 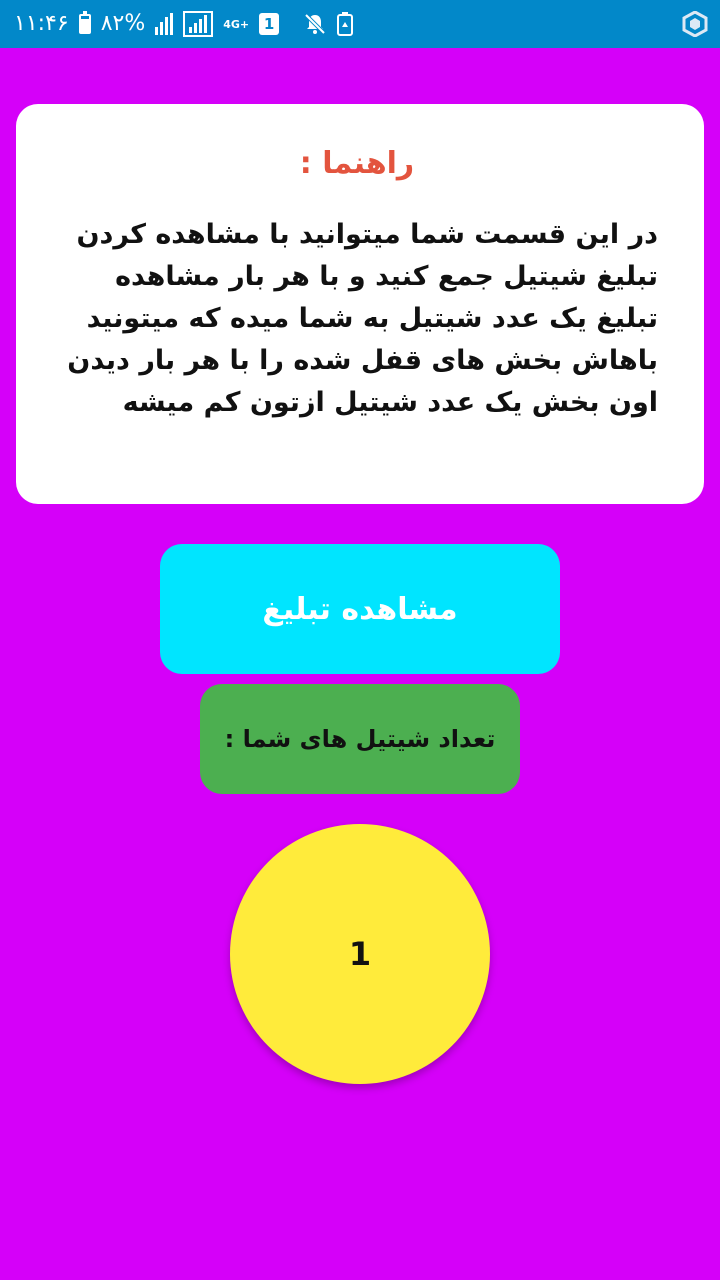 I want to click on status-left-group: ۱۱:۴۶ ۸۲% 4G+ 1, so click(x=184, y=24).